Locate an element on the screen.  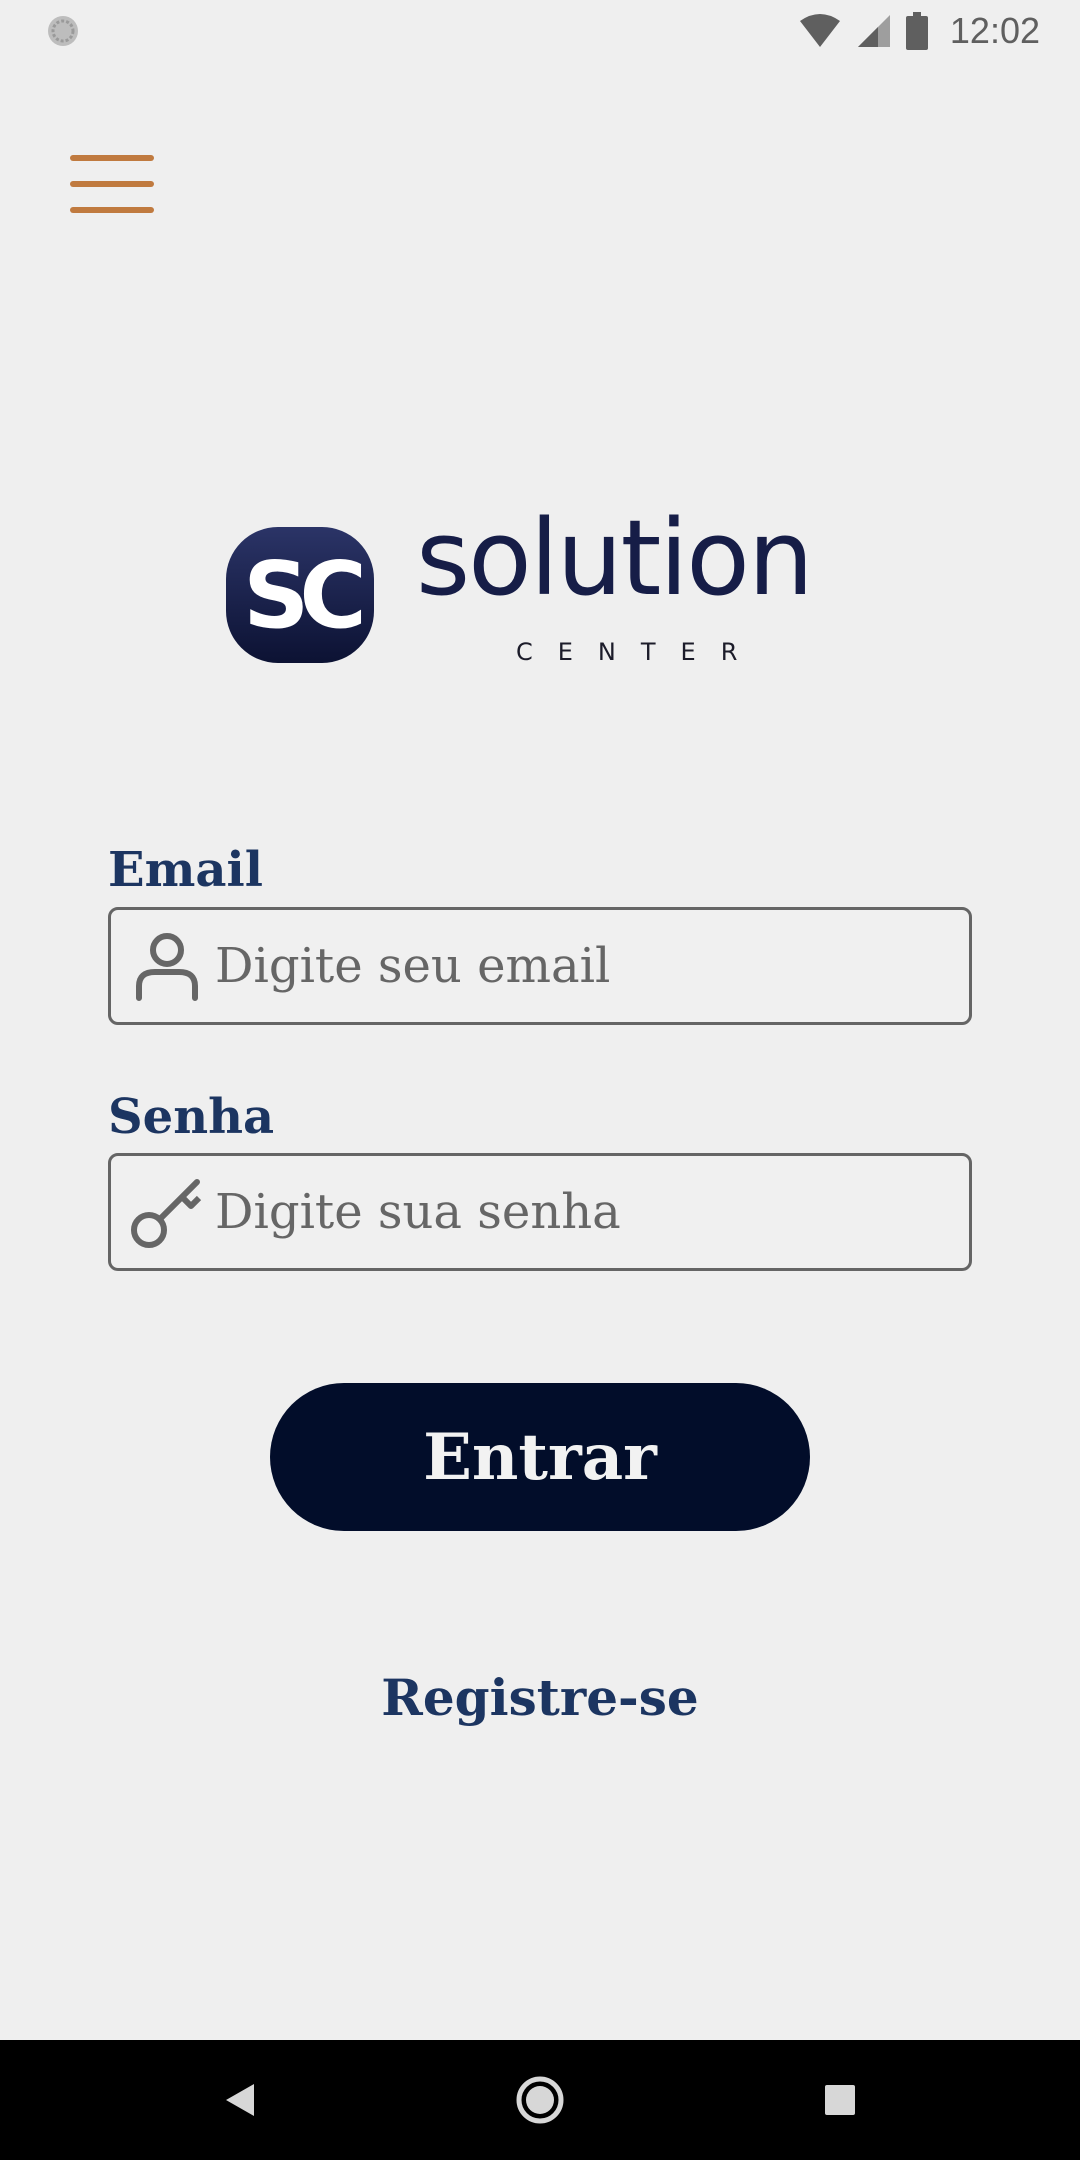
logo-mark: SC is located at coordinates (300, 595).